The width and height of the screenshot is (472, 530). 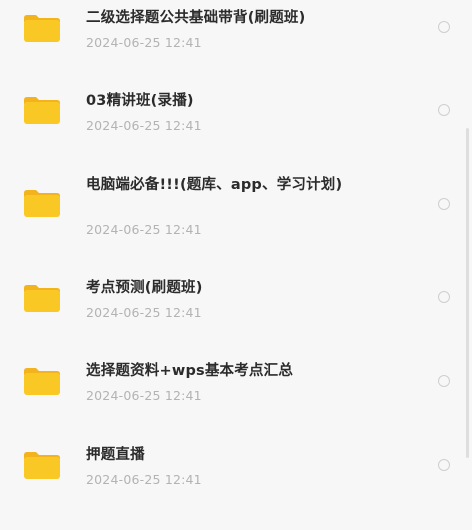 I want to click on file-name: 电脑端必备!!!(题库、app、学习计划), so click(x=214, y=185).